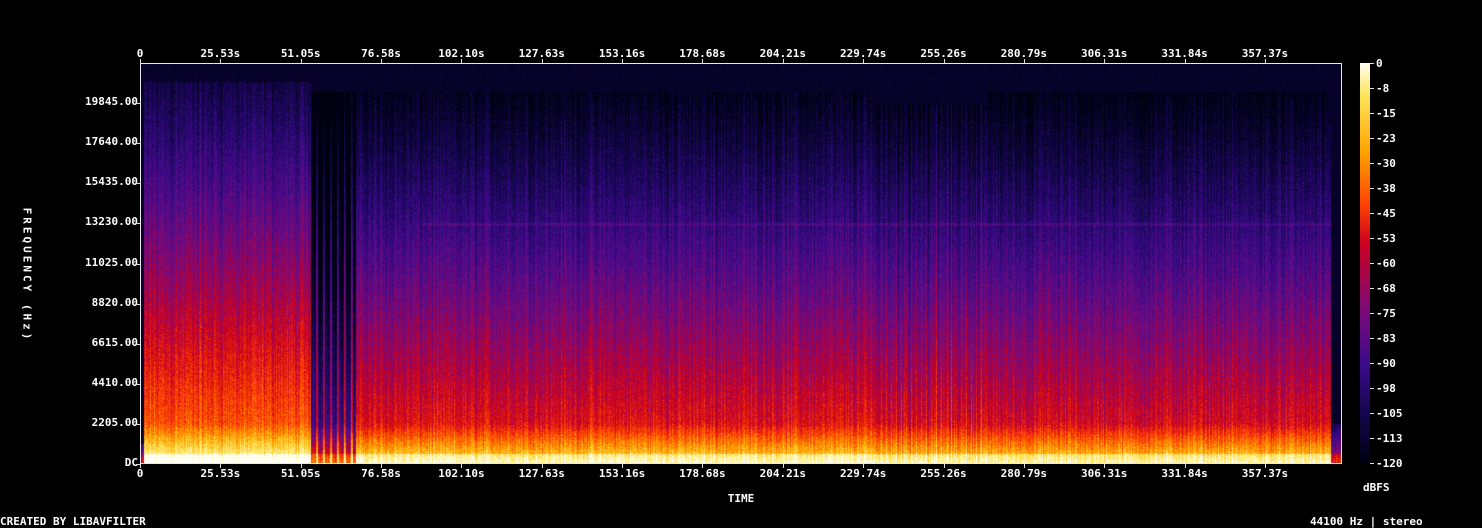 This screenshot has height=528, width=1482. What do you see at coordinates (1386, 363) in the screenshot?
I see `colorbar-tick-label: -90` at bounding box center [1386, 363].